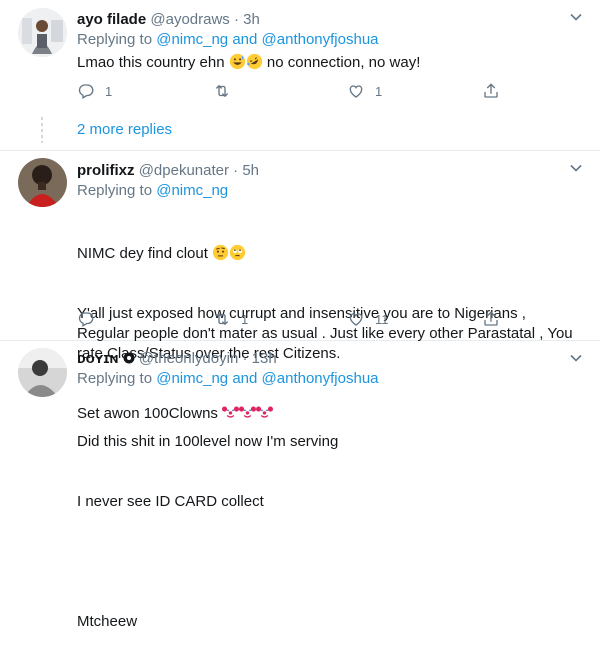 This screenshot has width=600, height=672. What do you see at coordinates (124, 129) in the screenshot?
I see `more-replies-link: 2 more replies` at bounding box center [124, 129].